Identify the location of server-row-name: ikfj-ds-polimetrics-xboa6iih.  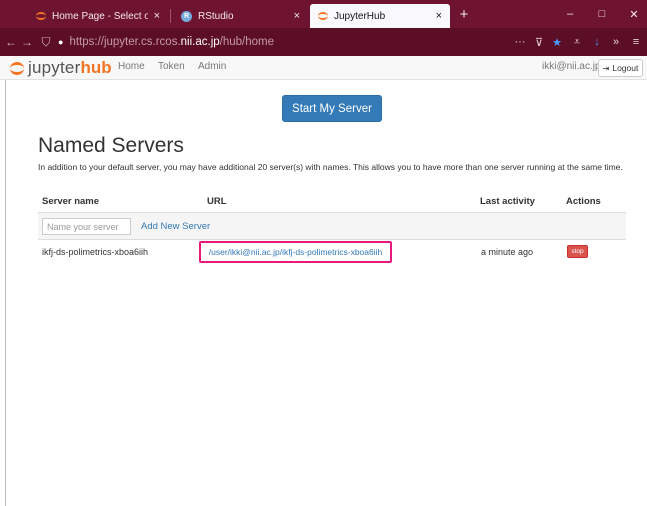
(95, 252).